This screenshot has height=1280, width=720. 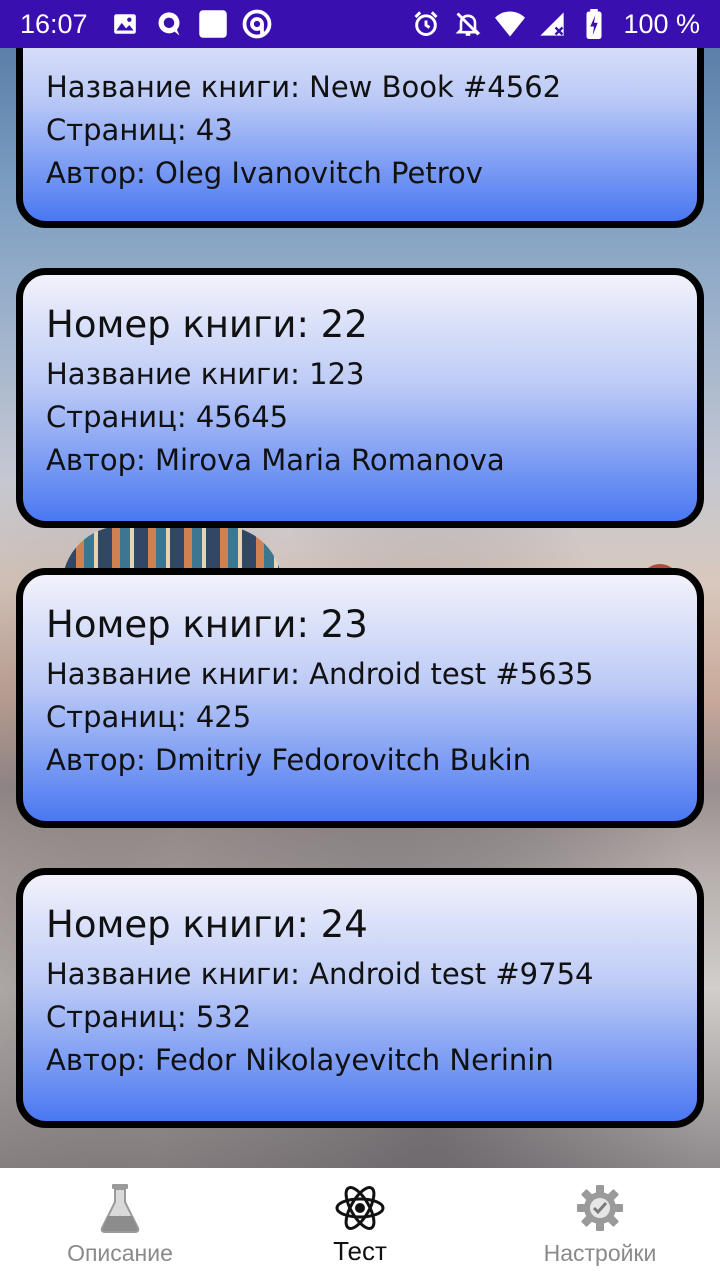 I want to click on book-title: Название книги: 123, so click(x=205, y=374).